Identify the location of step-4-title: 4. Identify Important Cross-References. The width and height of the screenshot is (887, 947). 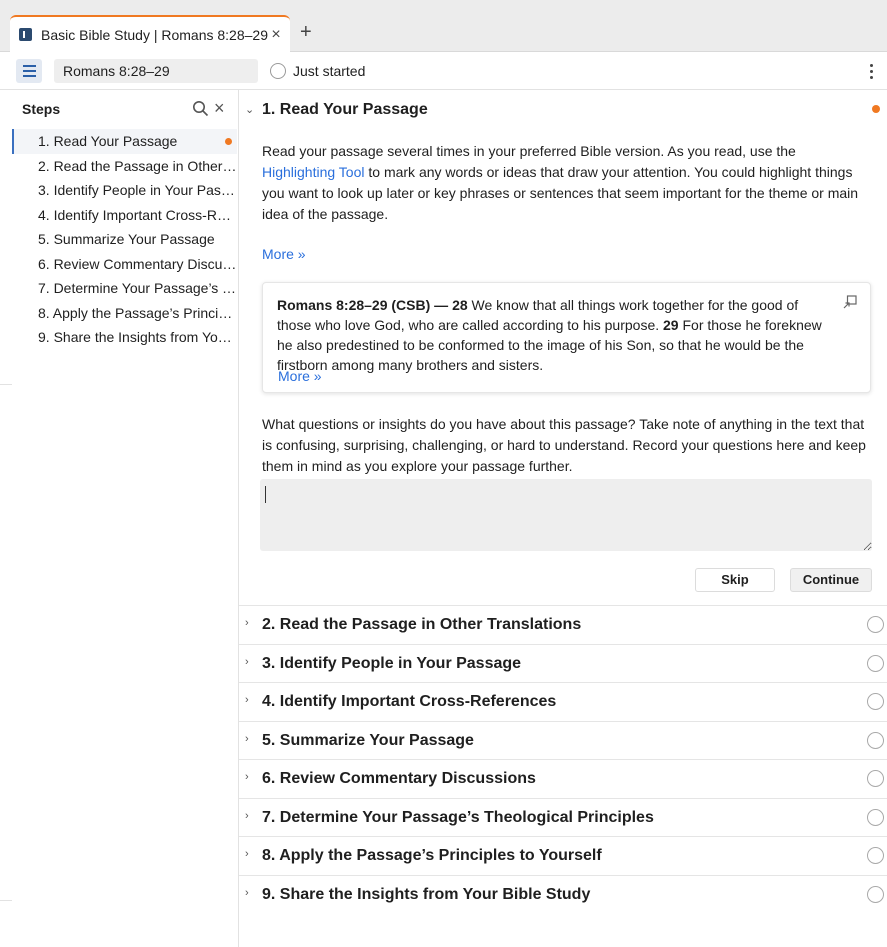
(409, 701).